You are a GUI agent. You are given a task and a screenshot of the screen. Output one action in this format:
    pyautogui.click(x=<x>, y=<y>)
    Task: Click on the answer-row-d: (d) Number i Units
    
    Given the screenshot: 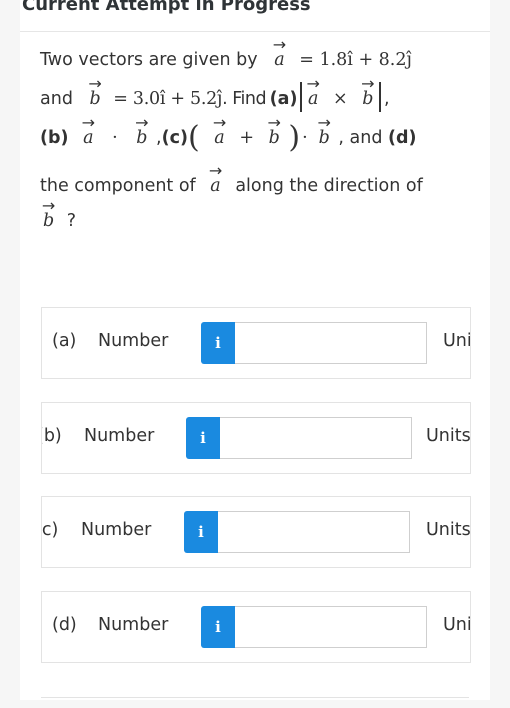 What is the action you would take?
    pyautogui.click(x=256, y=627)
    